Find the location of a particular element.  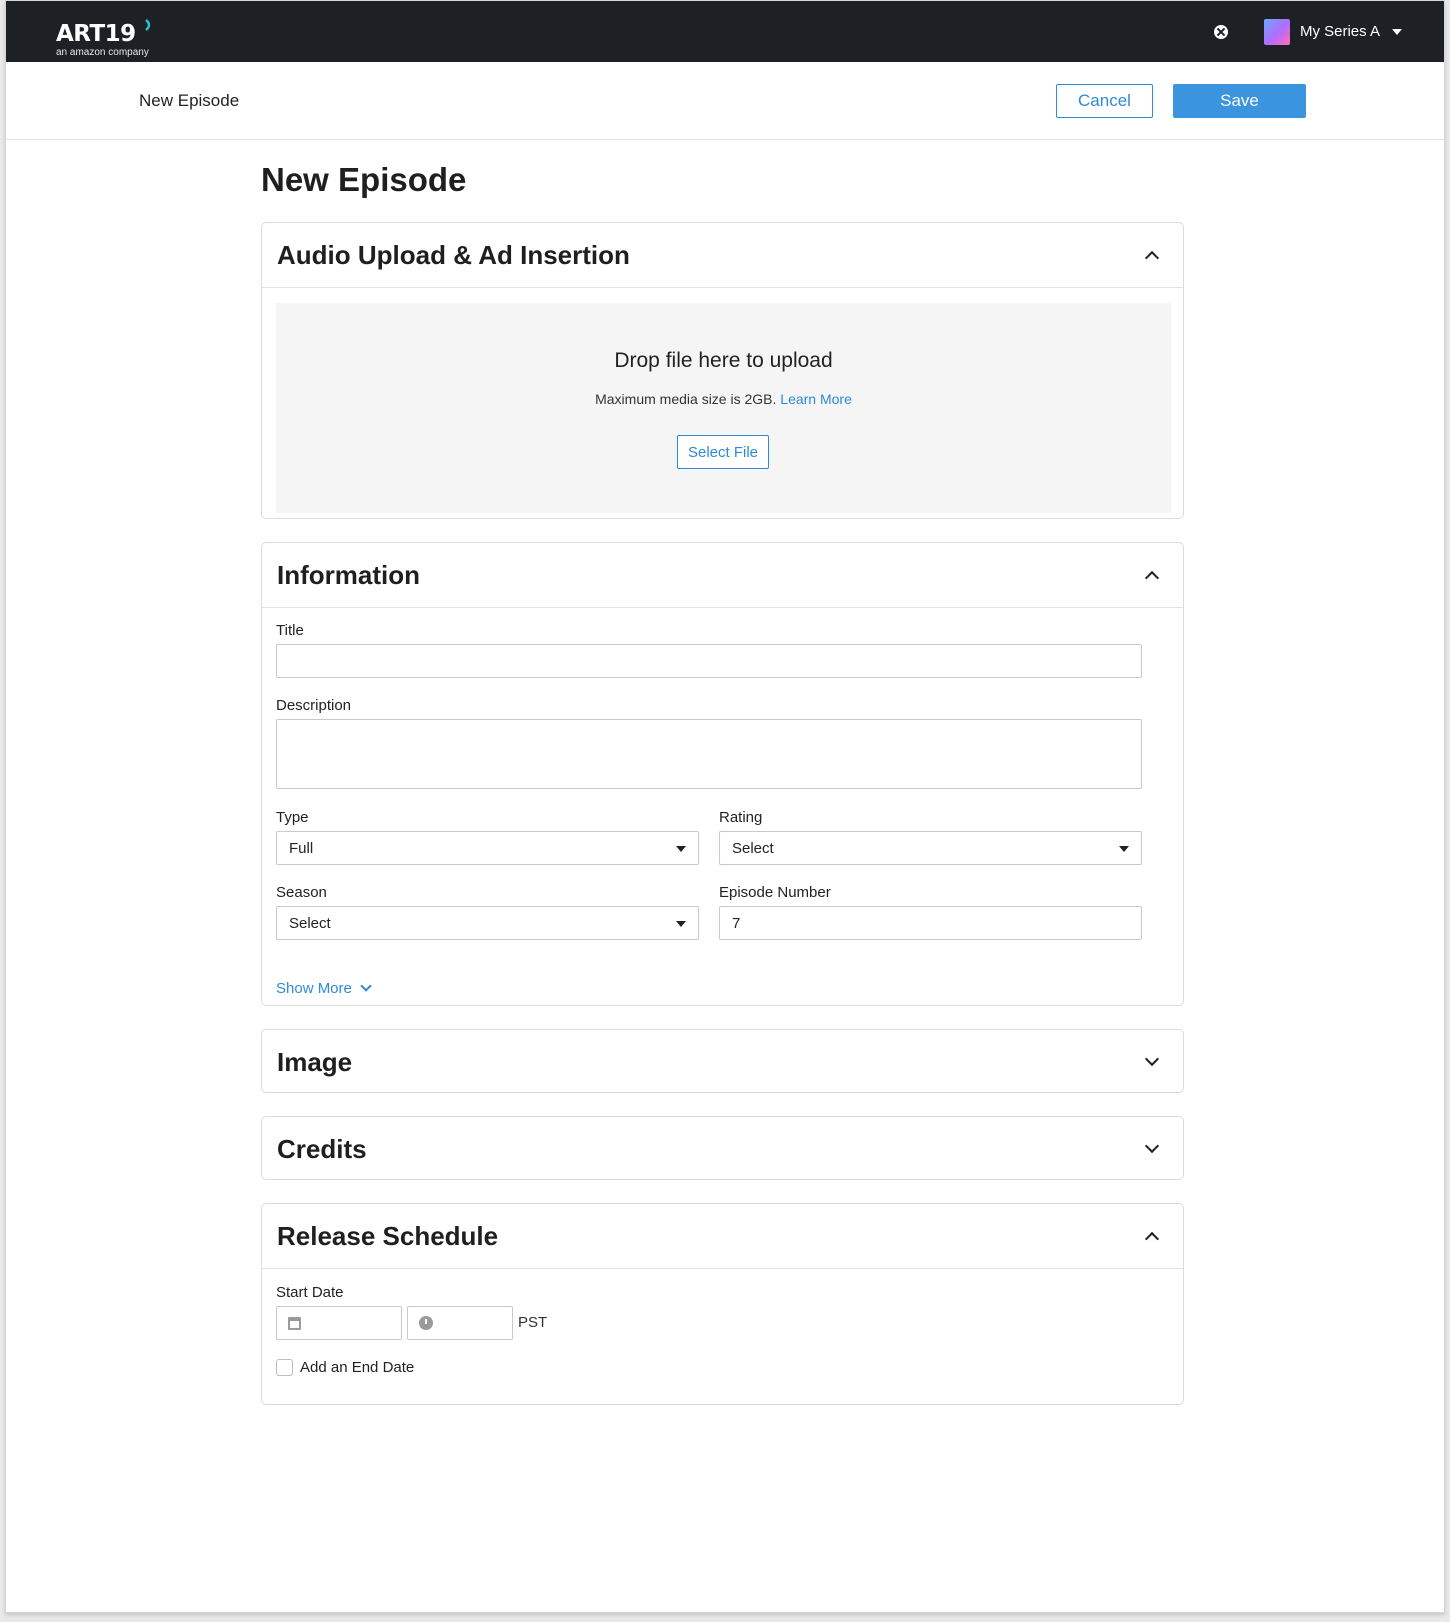

show-more-label: Show More is located at coordinates (314, 988).